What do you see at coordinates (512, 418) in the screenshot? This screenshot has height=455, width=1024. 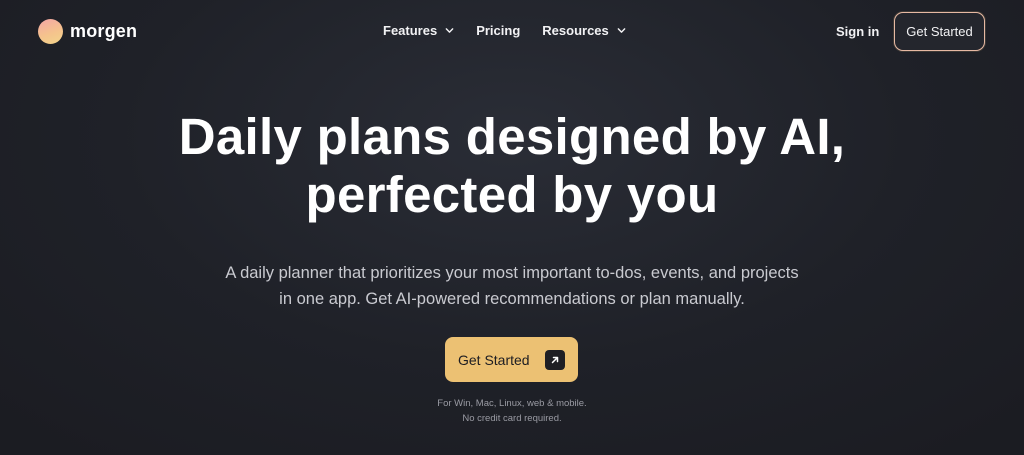 I see `note-line2: No credit card required.` at bounding box center [512, 418].